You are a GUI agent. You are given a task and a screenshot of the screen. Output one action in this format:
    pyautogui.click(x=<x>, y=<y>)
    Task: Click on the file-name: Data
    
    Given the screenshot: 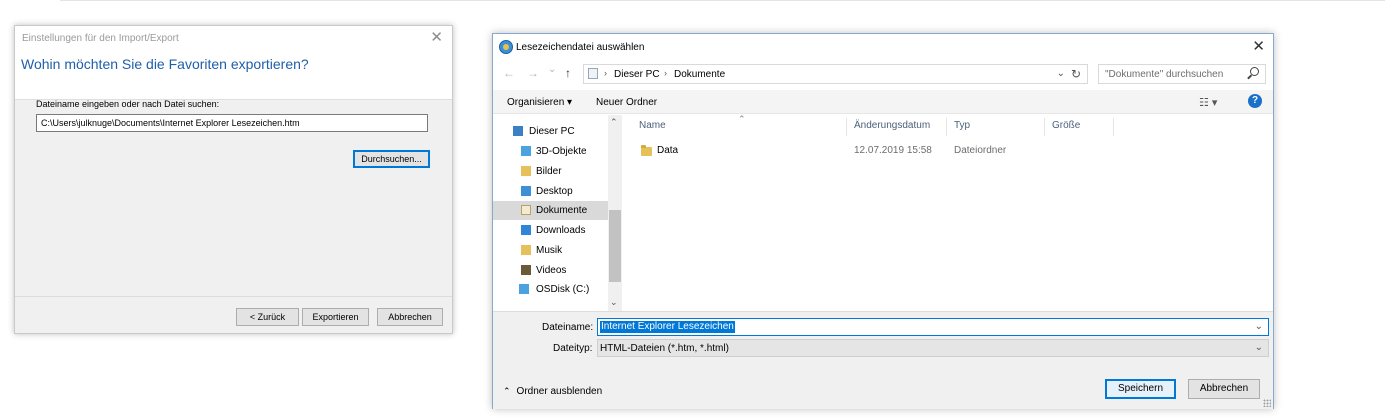 What is the action you would take?
    pyautogui.click(x=667, y=150)
    